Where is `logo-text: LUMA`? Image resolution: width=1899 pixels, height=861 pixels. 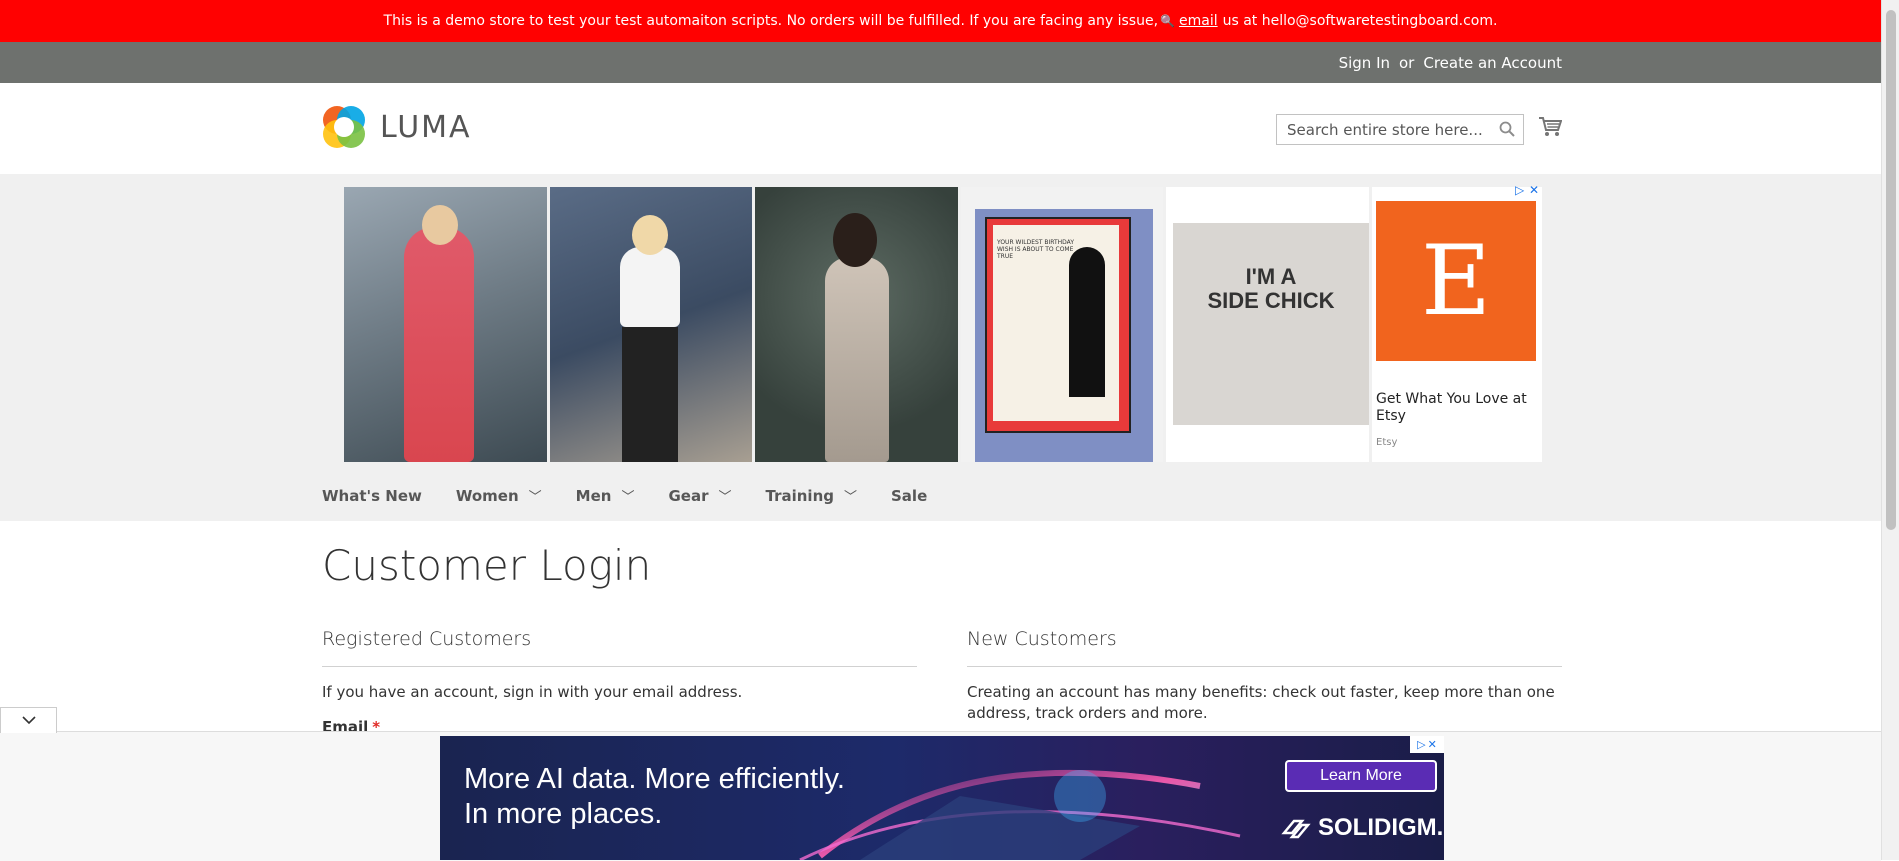
logo-text: LUMA is located at coordinates (426, 127).